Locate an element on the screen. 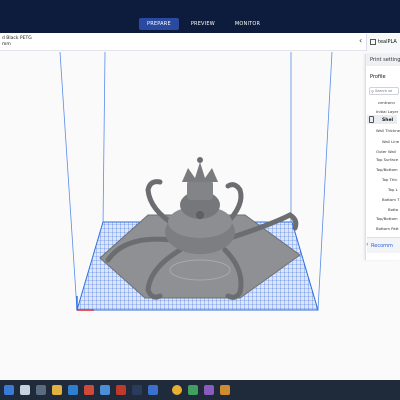 Image resolution: width=400 pixels, height=400 pixels. stage-tabs: PREPARE PREVIEW MONITOR is located at coordinates (205, 24).